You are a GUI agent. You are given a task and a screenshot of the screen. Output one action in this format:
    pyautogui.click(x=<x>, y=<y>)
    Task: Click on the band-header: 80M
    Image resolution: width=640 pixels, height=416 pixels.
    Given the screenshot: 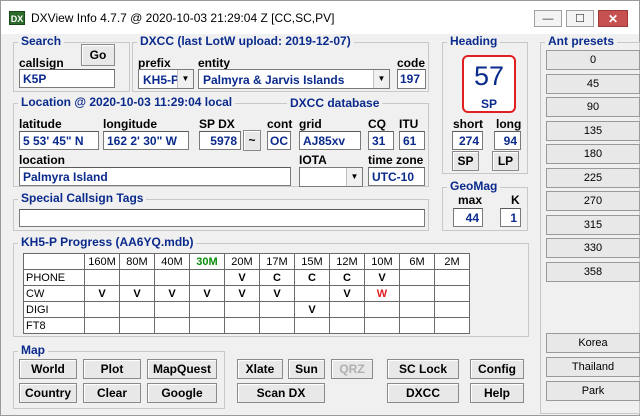 What is the action you would take?
    pyautogui.click(x=137, y=261)
    